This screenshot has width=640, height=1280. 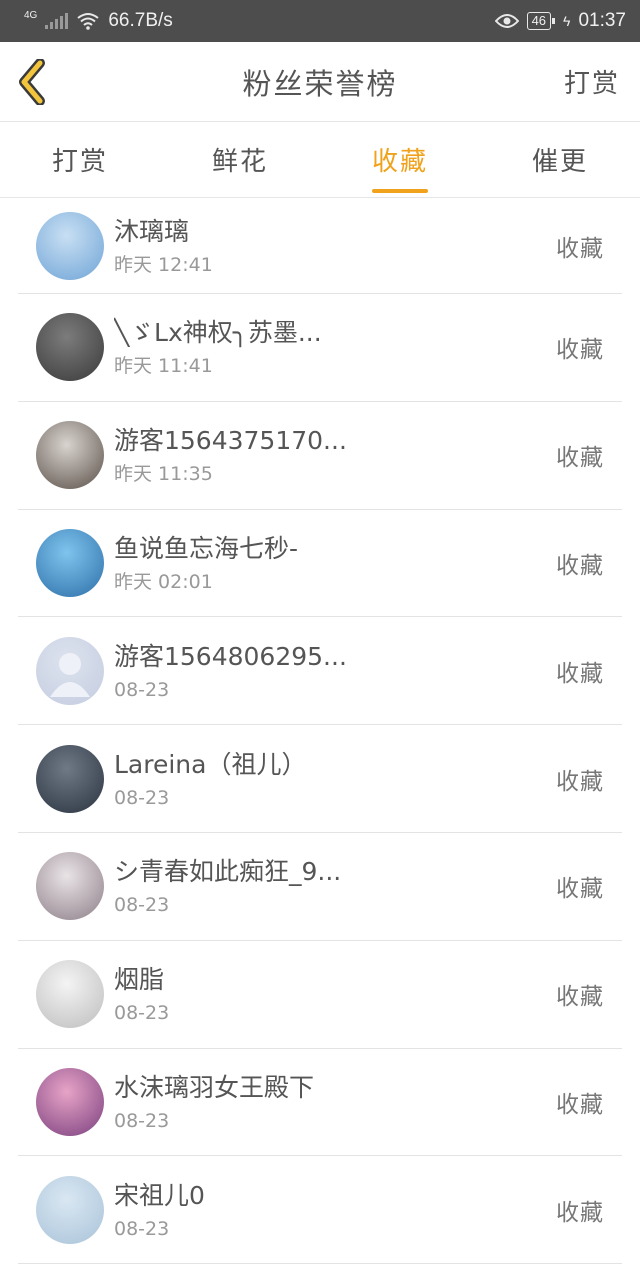 I want to click on list-item: 游客1564806295... 08-23 收藏, so click(x=320, y=671).